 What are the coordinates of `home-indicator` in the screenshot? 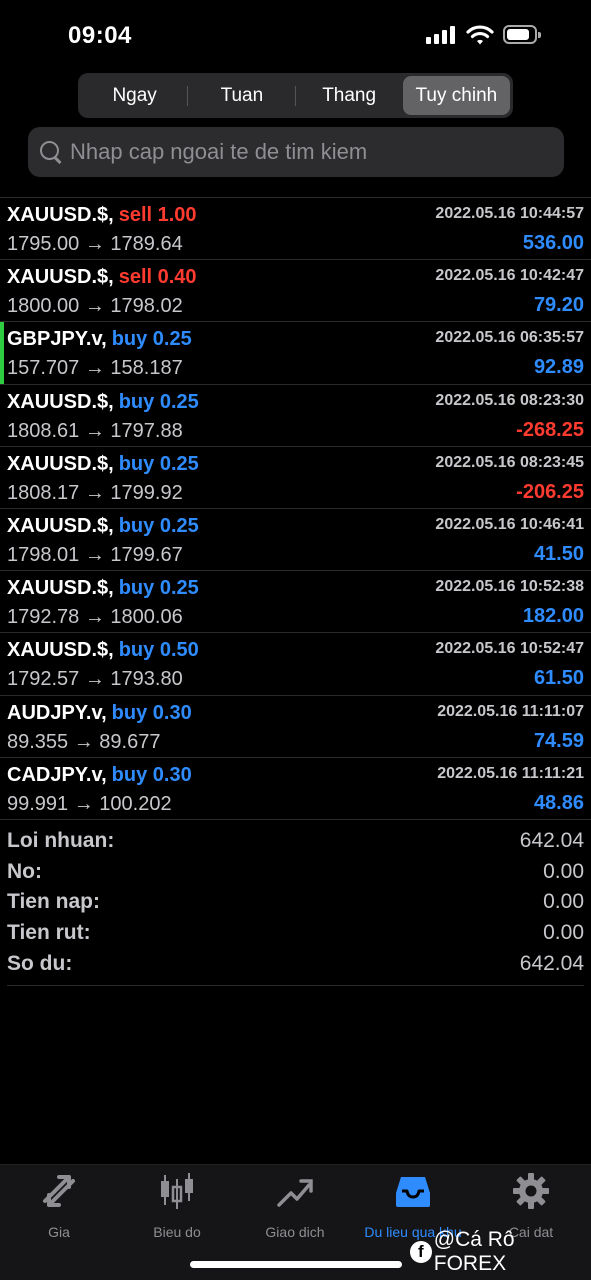 It's located at (296, 1264).